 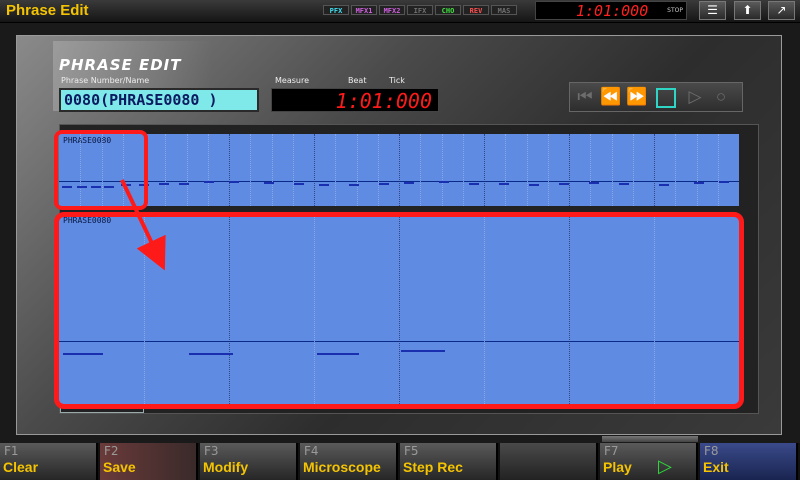 I want to click on play-button: ▷, so click(x=695, y=97).